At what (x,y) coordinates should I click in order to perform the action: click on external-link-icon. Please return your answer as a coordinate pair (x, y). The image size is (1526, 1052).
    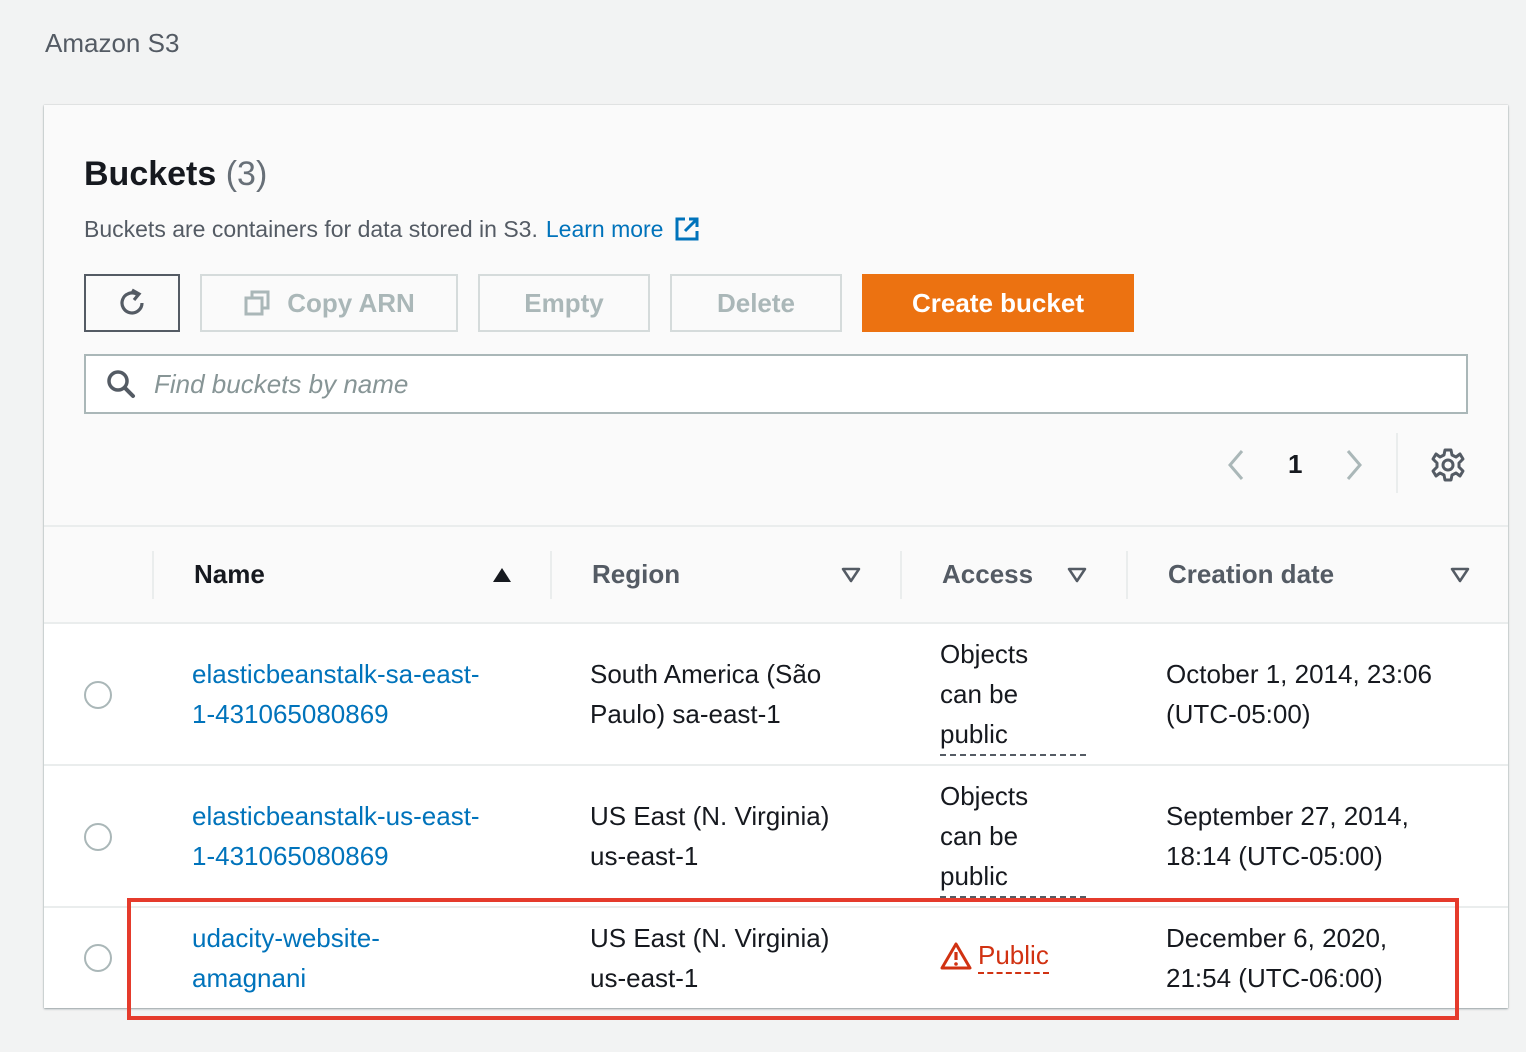
    Looking at the image, I should click on (687, 229).